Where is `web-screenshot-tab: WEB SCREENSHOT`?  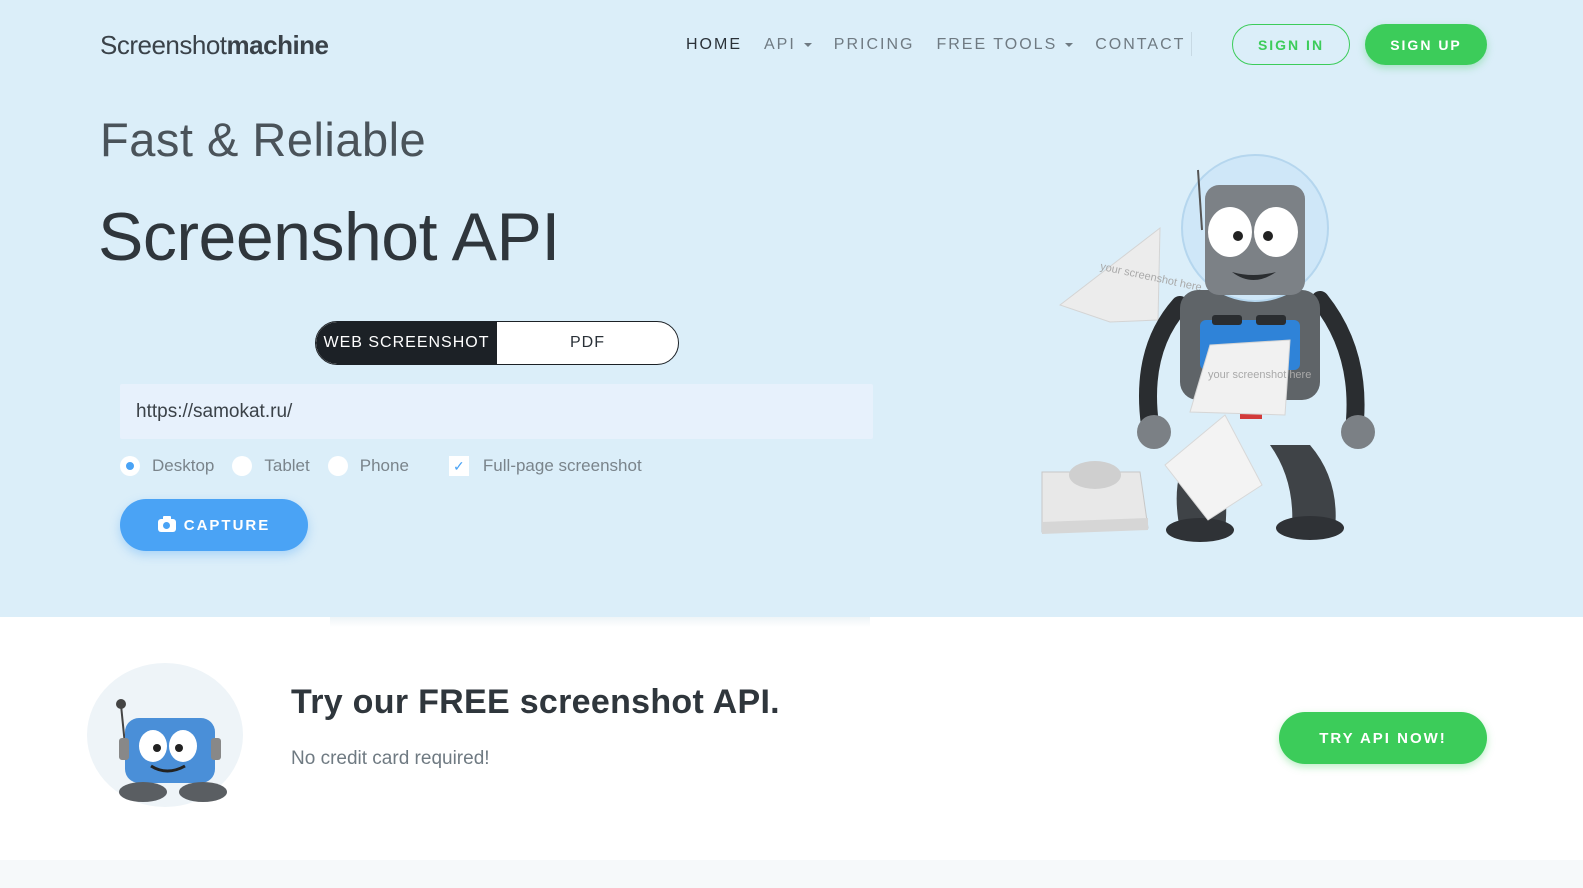
web-screenshot-tab: WEB SCREENSHOT is located at coordinates (406, 343).